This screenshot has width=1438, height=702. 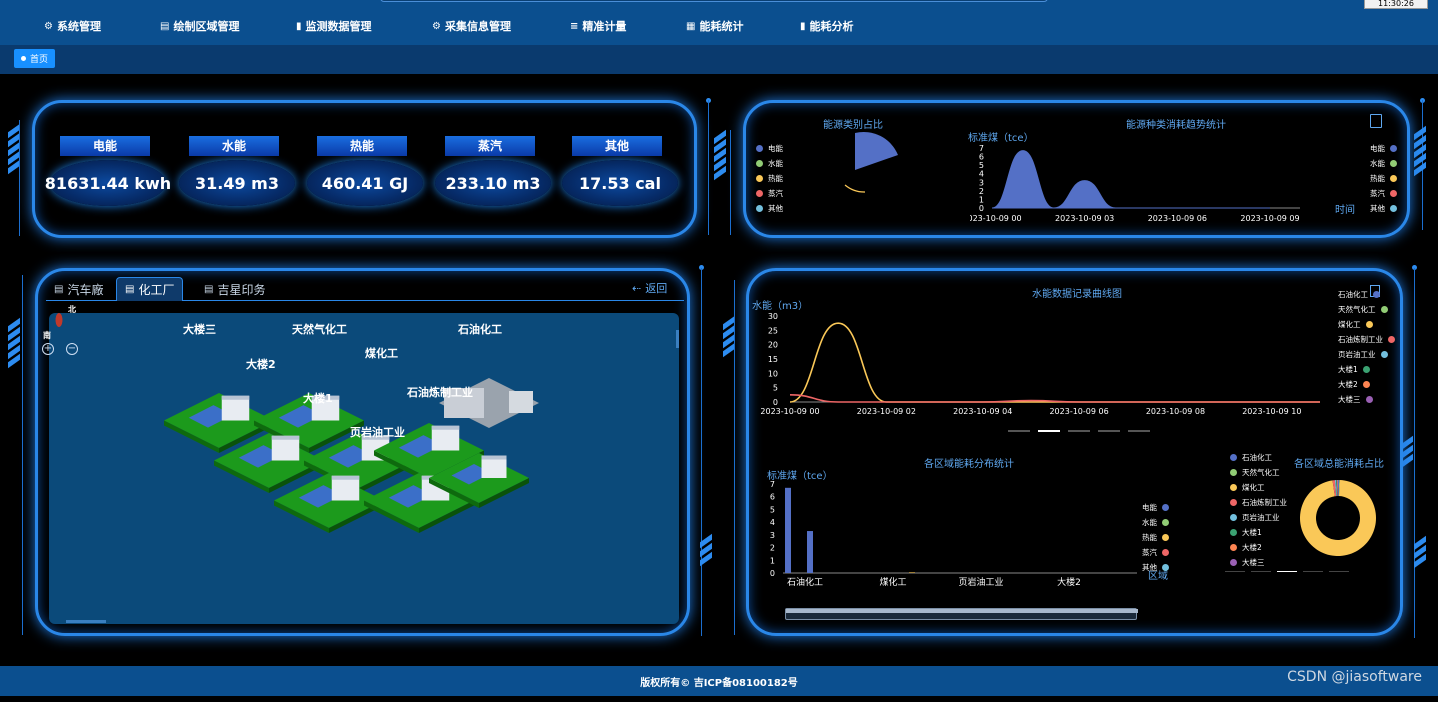 What do you see at coordinates (318, 398) in the screenshot?
I see `building-label: 大楼1` at bounding box center [318, 398].